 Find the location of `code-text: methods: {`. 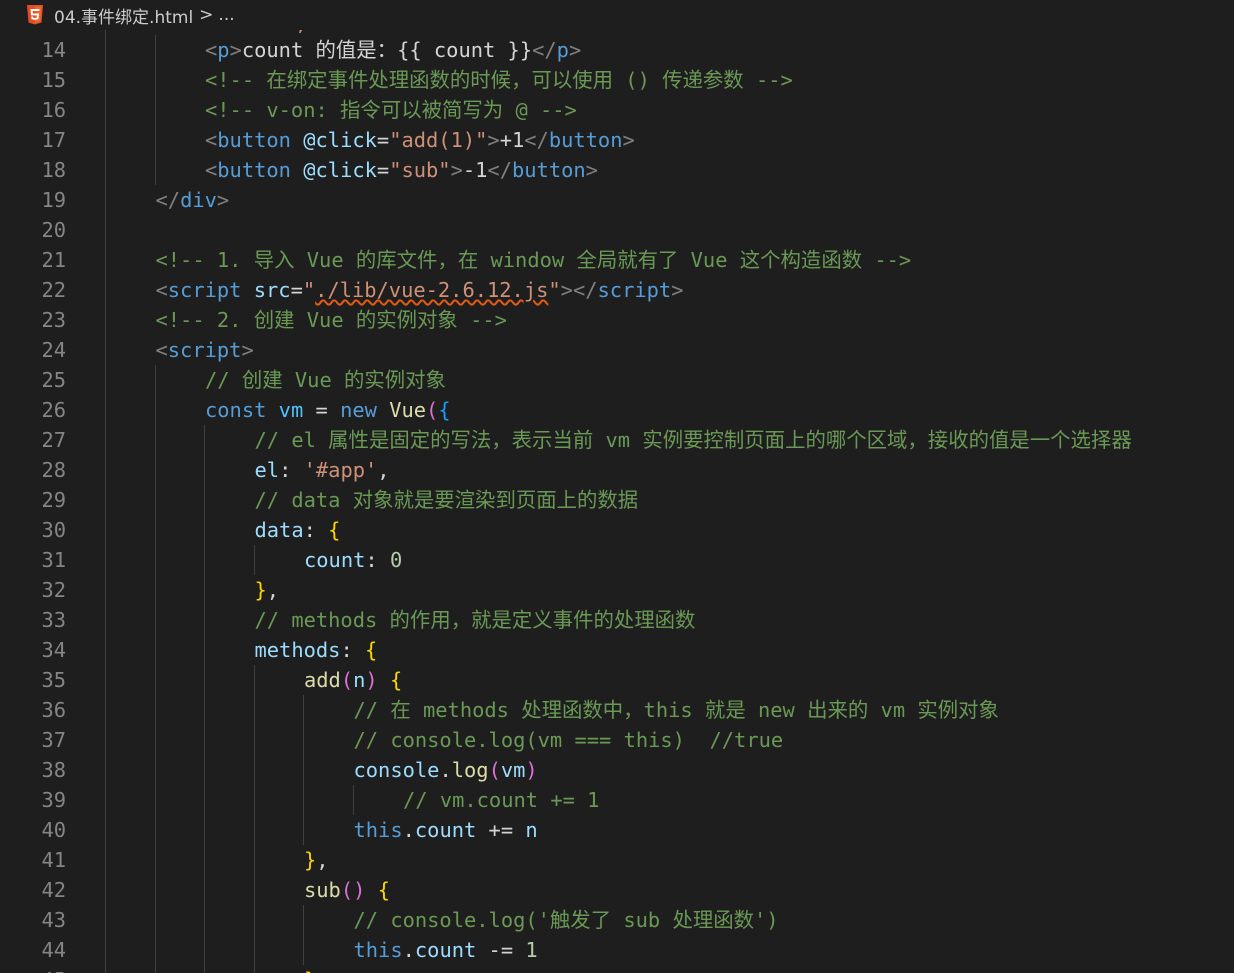

code-text: methods: { is located at coordinates (316, 650).